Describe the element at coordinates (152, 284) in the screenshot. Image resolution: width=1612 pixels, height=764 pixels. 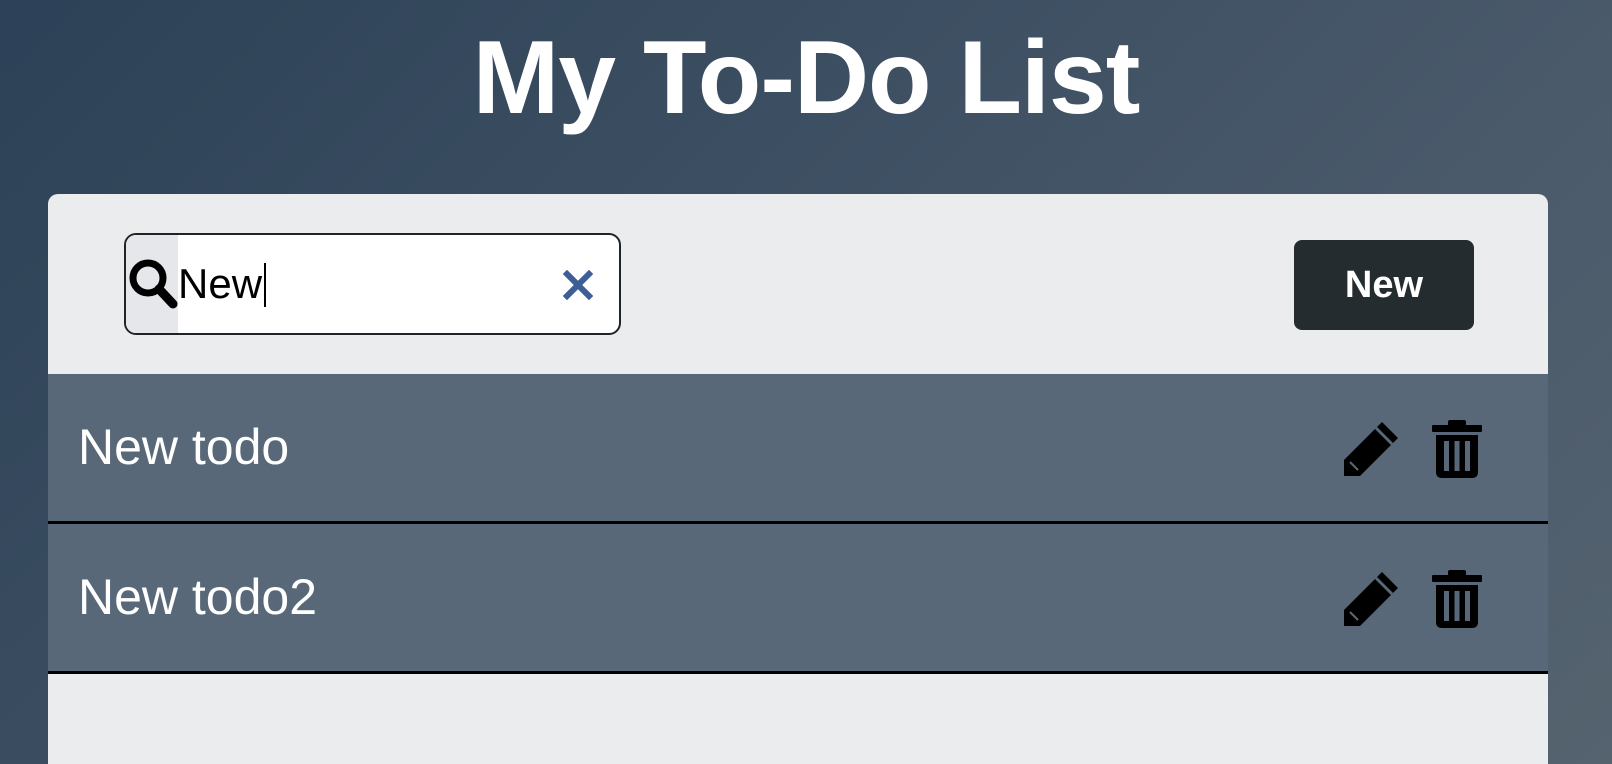
I see `search-icon` at that location.